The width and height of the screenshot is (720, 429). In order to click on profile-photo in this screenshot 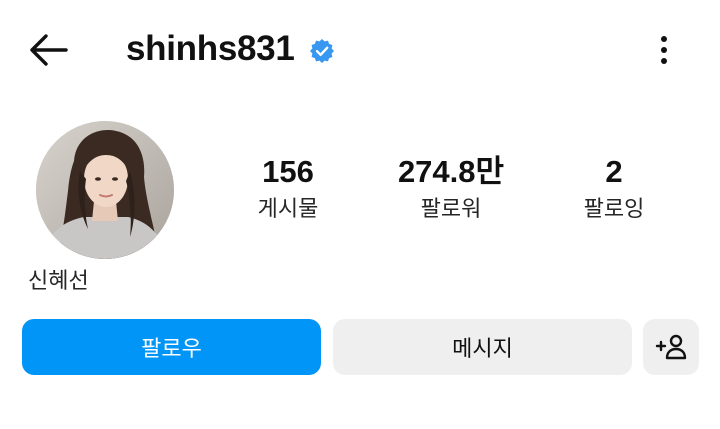, I will do `click(105, 190)`.